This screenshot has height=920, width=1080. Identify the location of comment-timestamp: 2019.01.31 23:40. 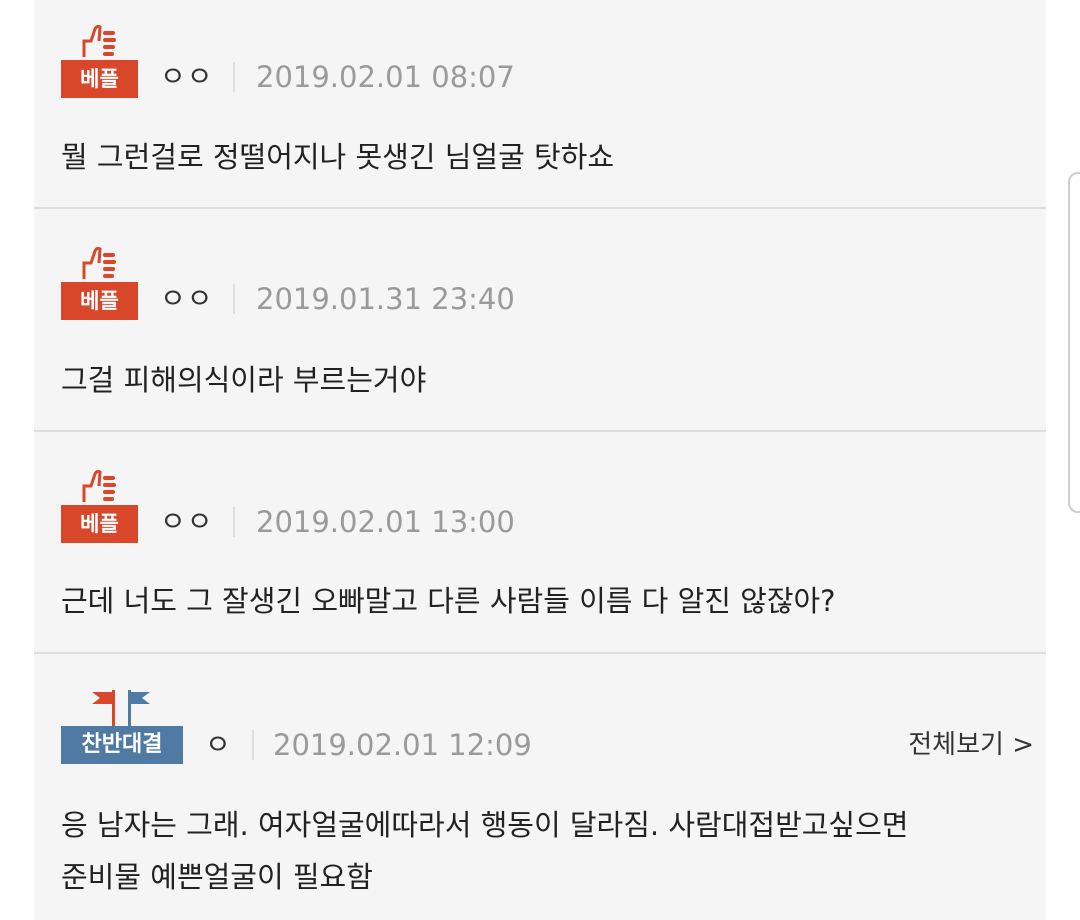
(385, 299).